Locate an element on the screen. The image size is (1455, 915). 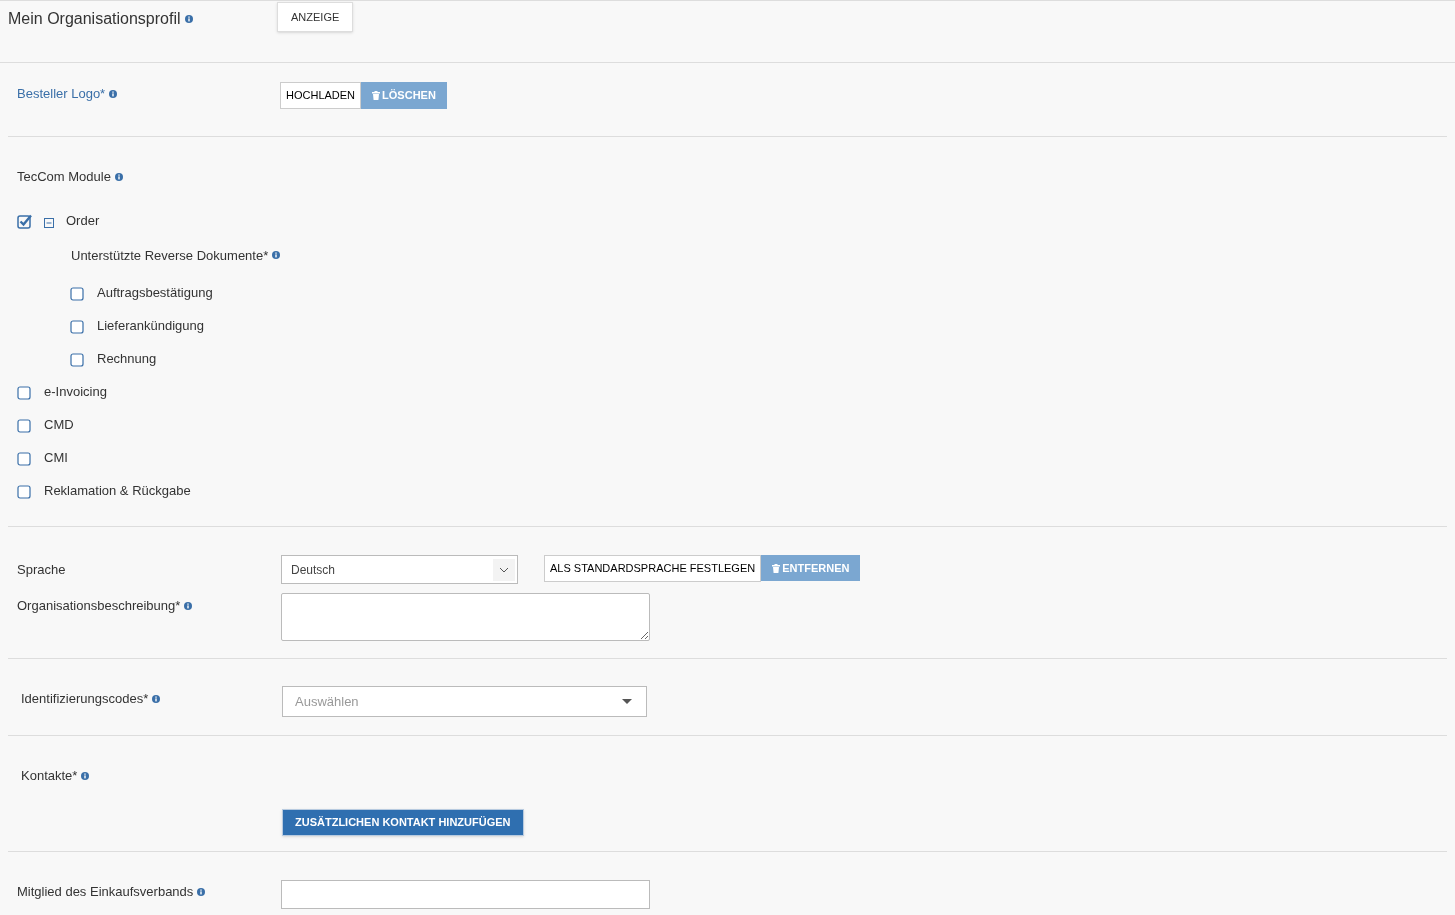
field-label: Mitglied des Einkaufsverbands is located at coordinates (105, 892).